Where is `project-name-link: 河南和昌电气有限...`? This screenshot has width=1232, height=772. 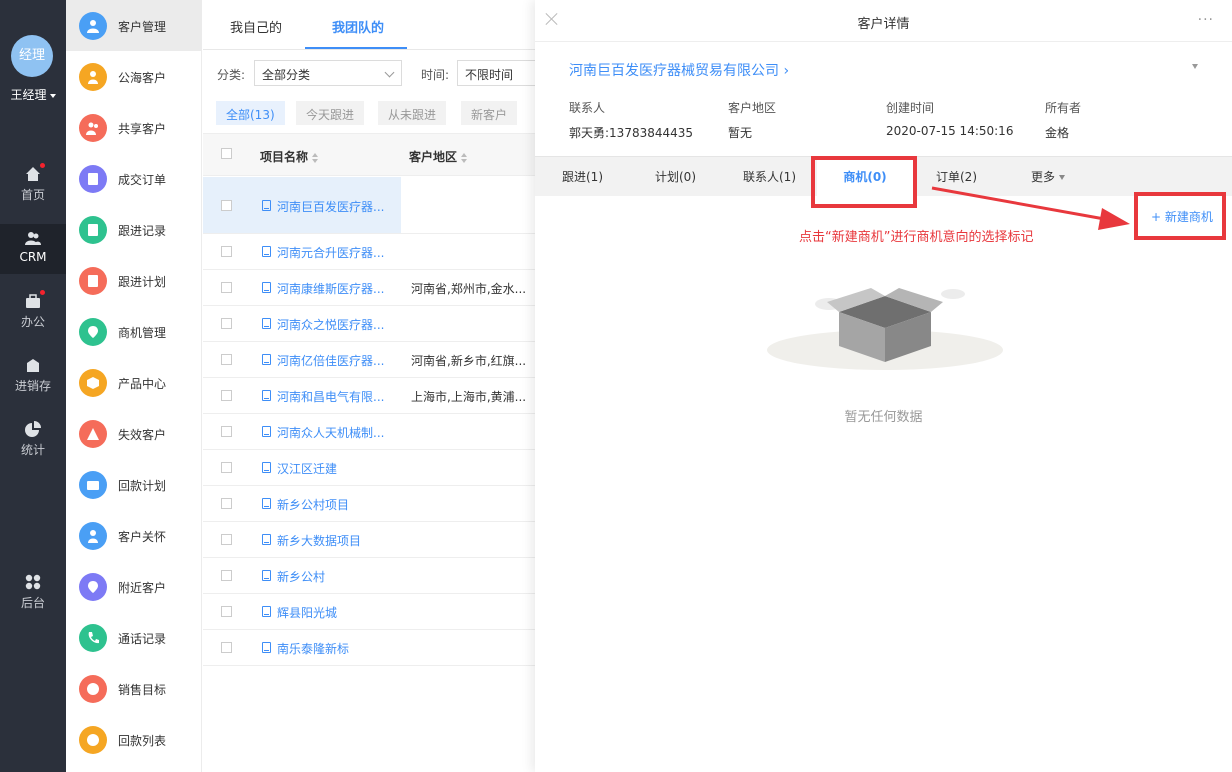
project-name-link: 河南和昌电气有限... is located at coordinates (330, 396).